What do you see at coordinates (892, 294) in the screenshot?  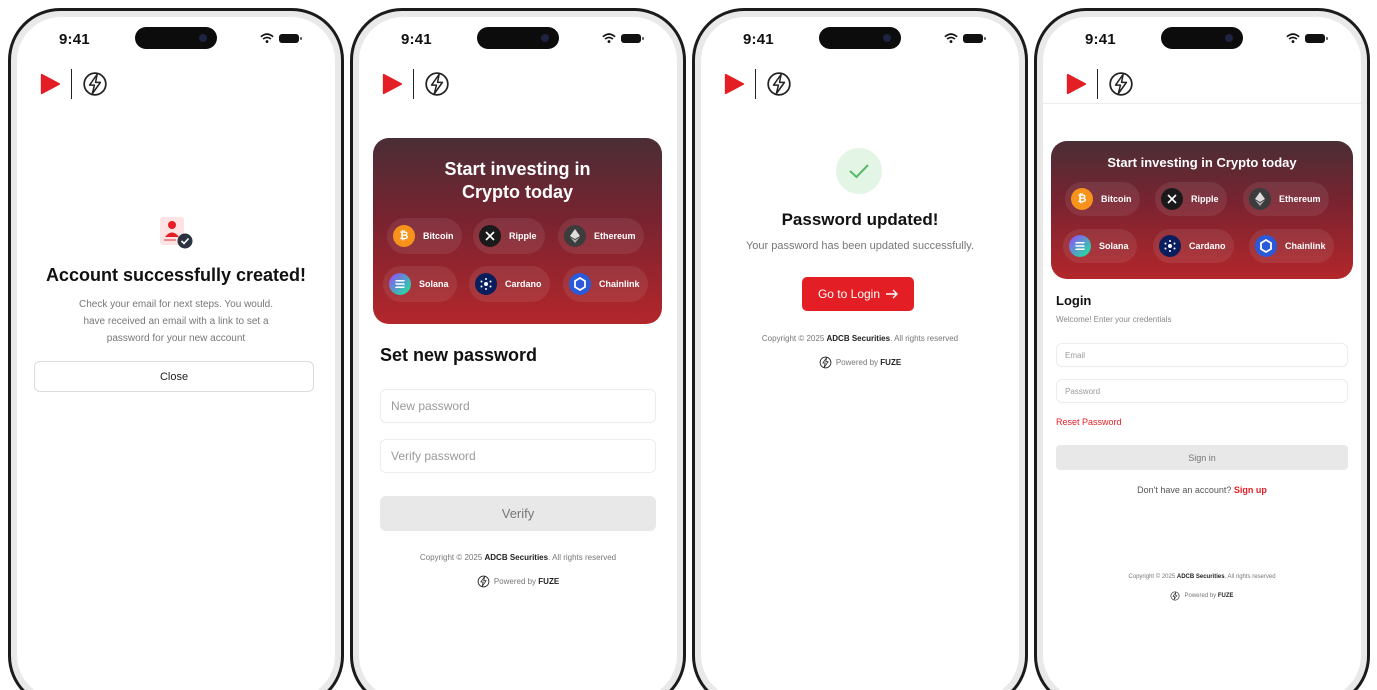 I see `arrow-right-icon` at bounding box center [892, 294].